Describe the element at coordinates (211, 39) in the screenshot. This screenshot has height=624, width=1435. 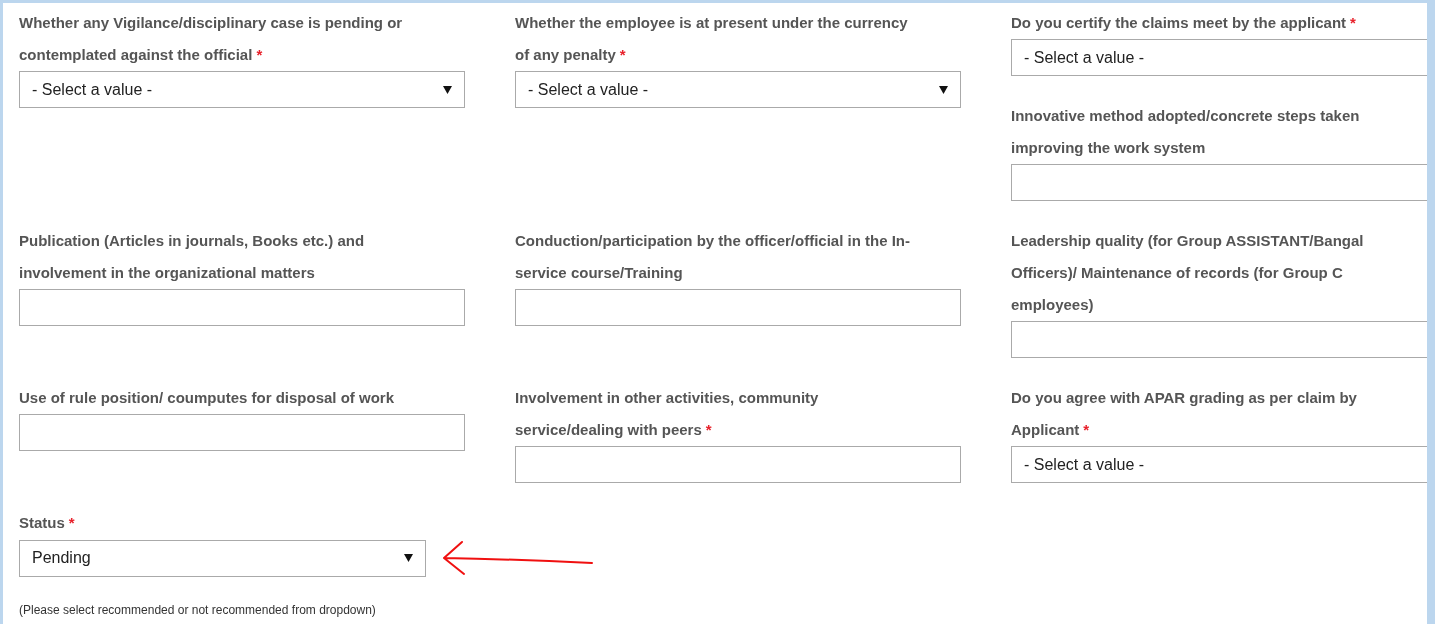
I see `field-label: Whether any Vigilance/disciplinary case is pending or contemplated against the official *` at that location.